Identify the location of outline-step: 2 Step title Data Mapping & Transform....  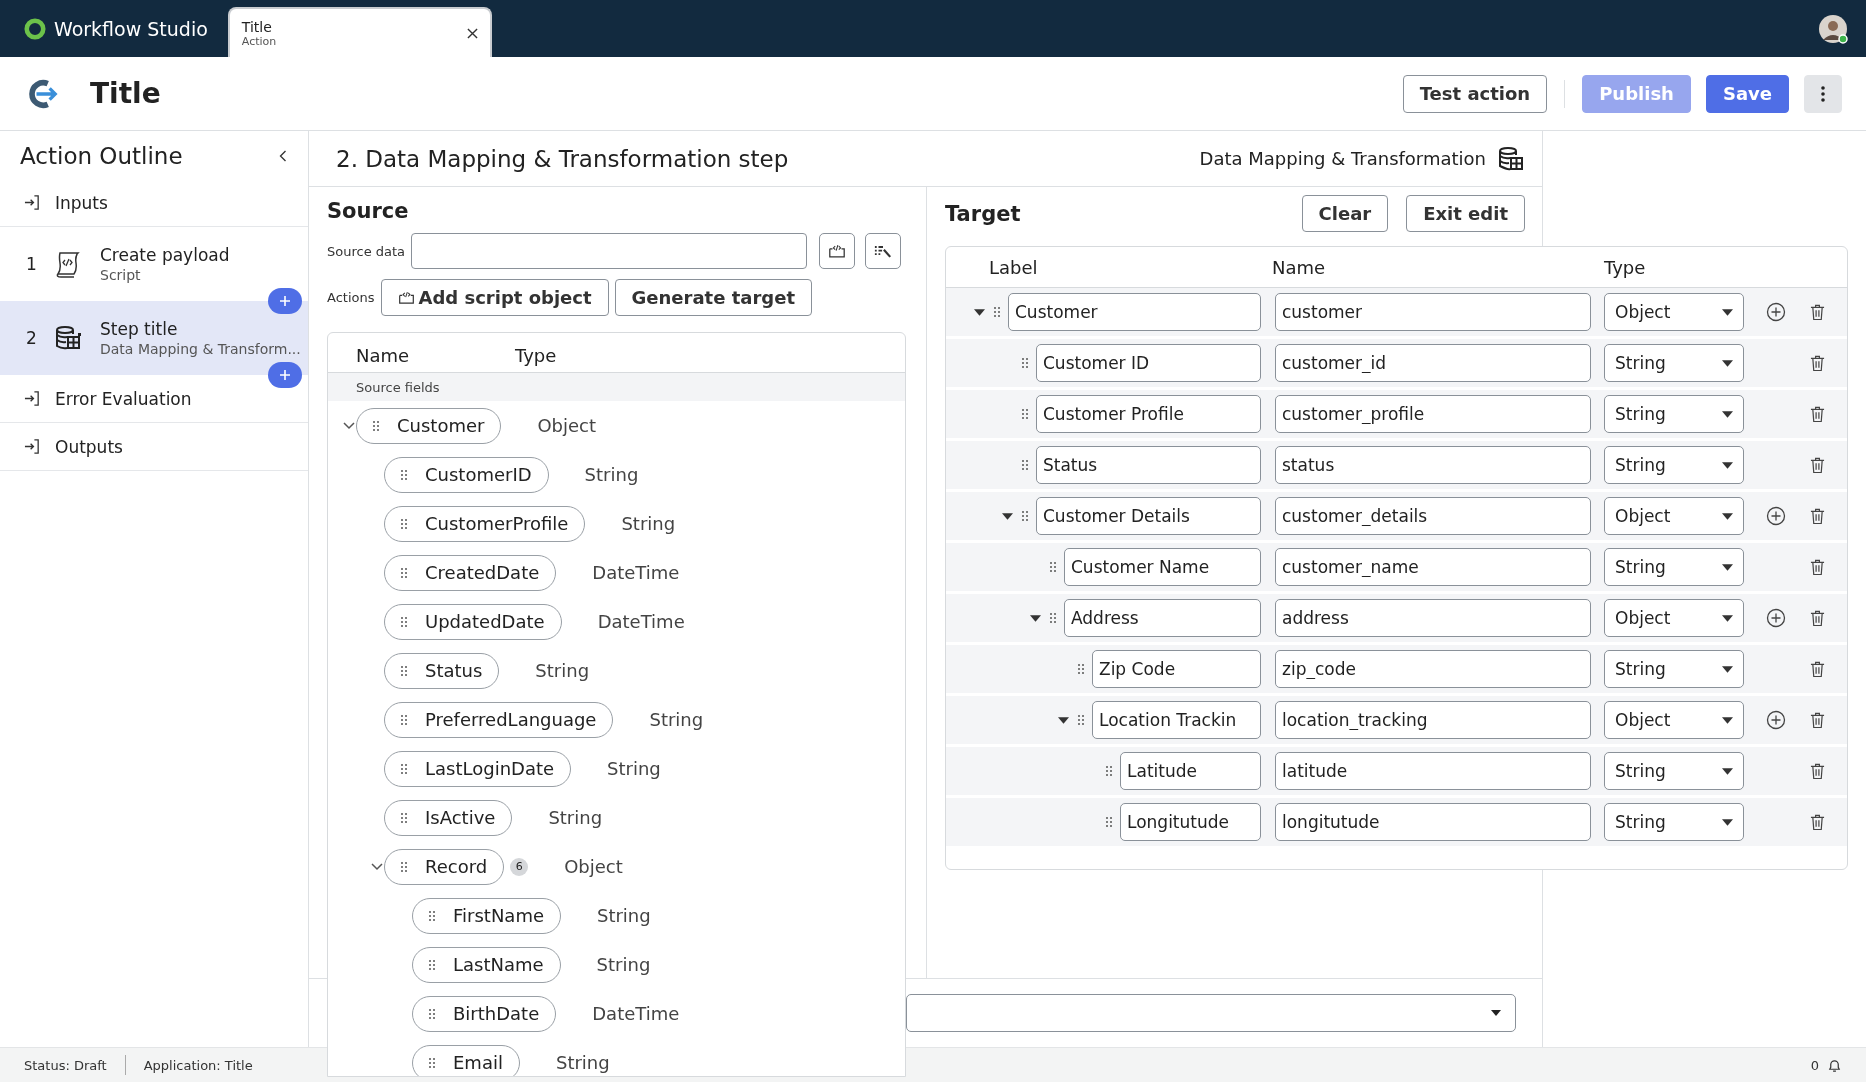
(154, 338).